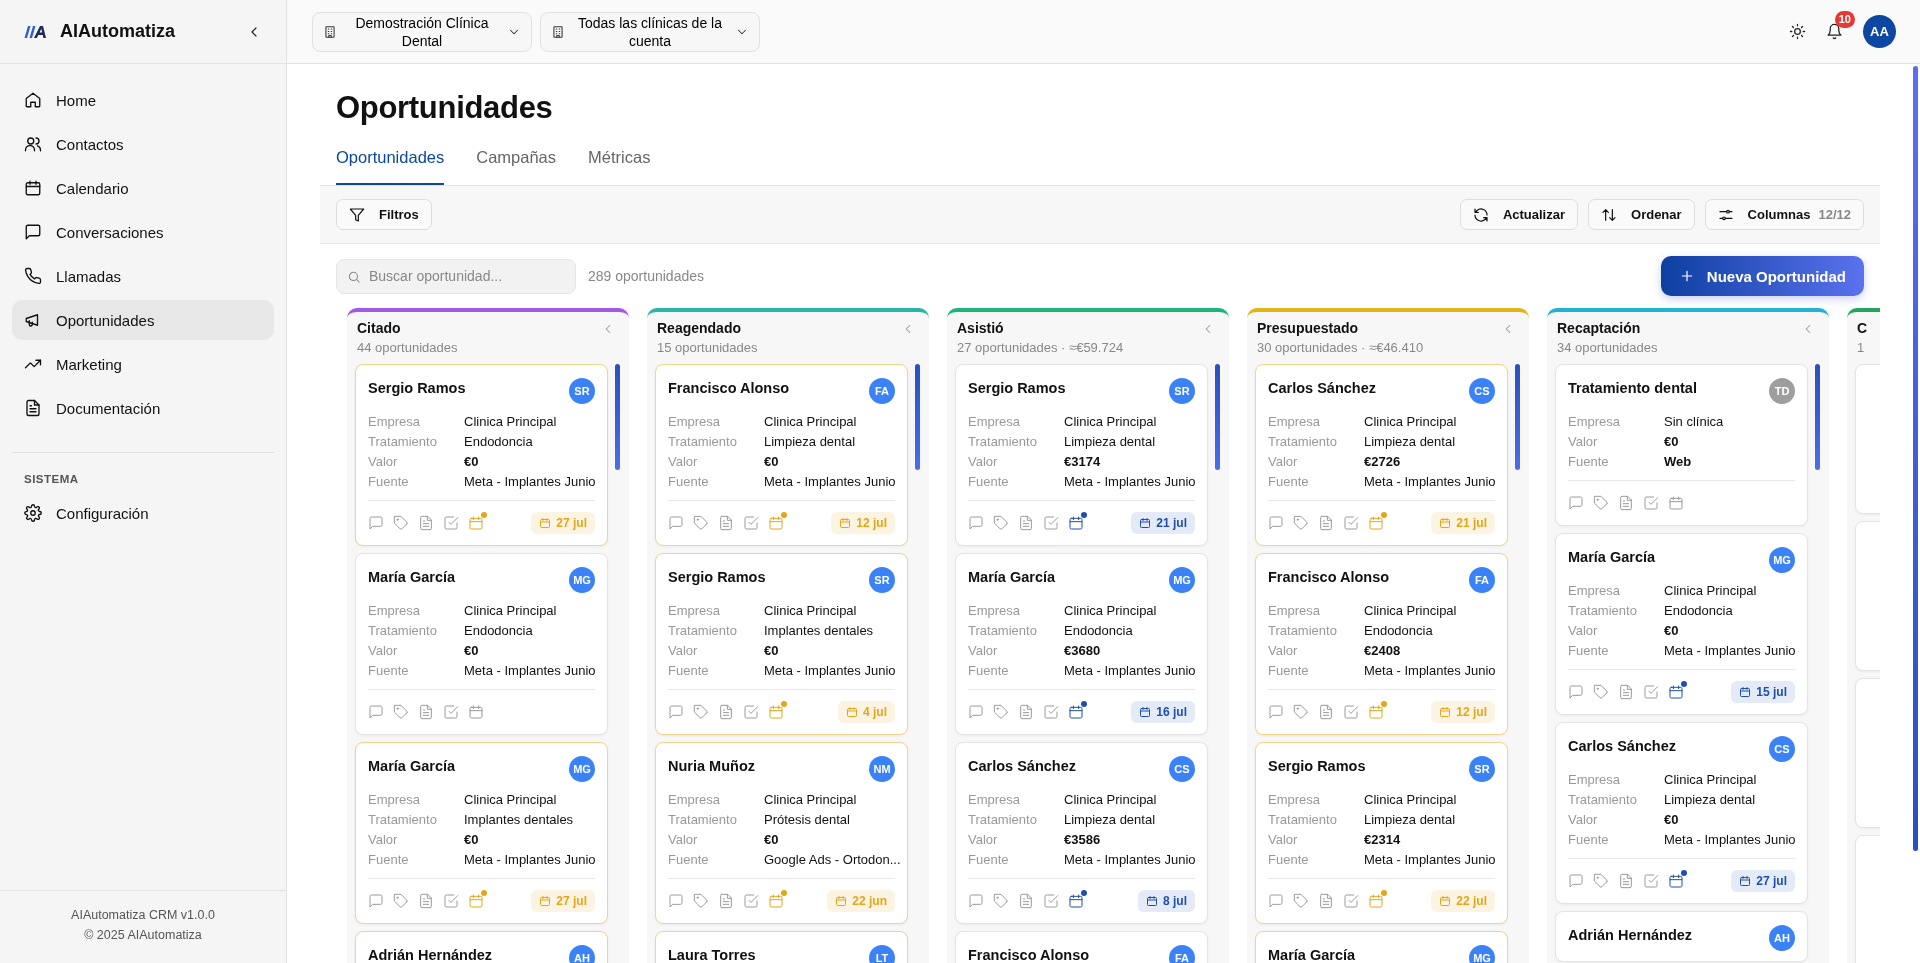  I want to click on nav-item: Llamadas, so click(143, 276).